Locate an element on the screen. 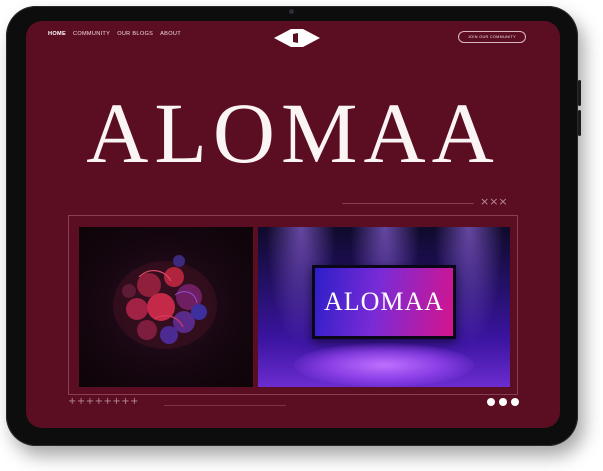 Image resolution: width=603 pixels, height=471 pixels. display-screen-text: ALOMAA is located at coordinates (384, 301).